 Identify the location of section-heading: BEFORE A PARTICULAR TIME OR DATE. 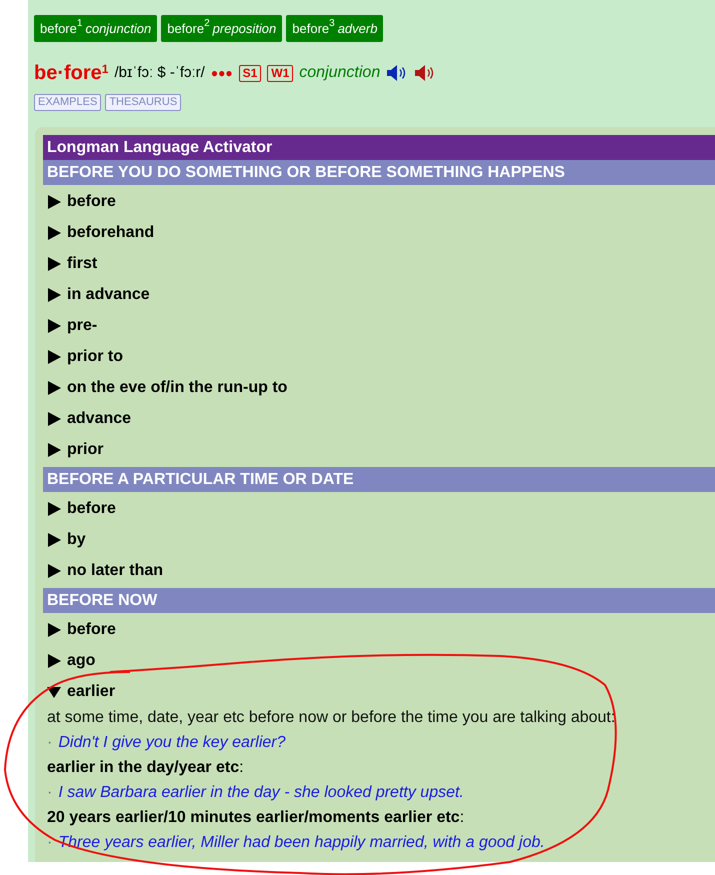
(379, 479).